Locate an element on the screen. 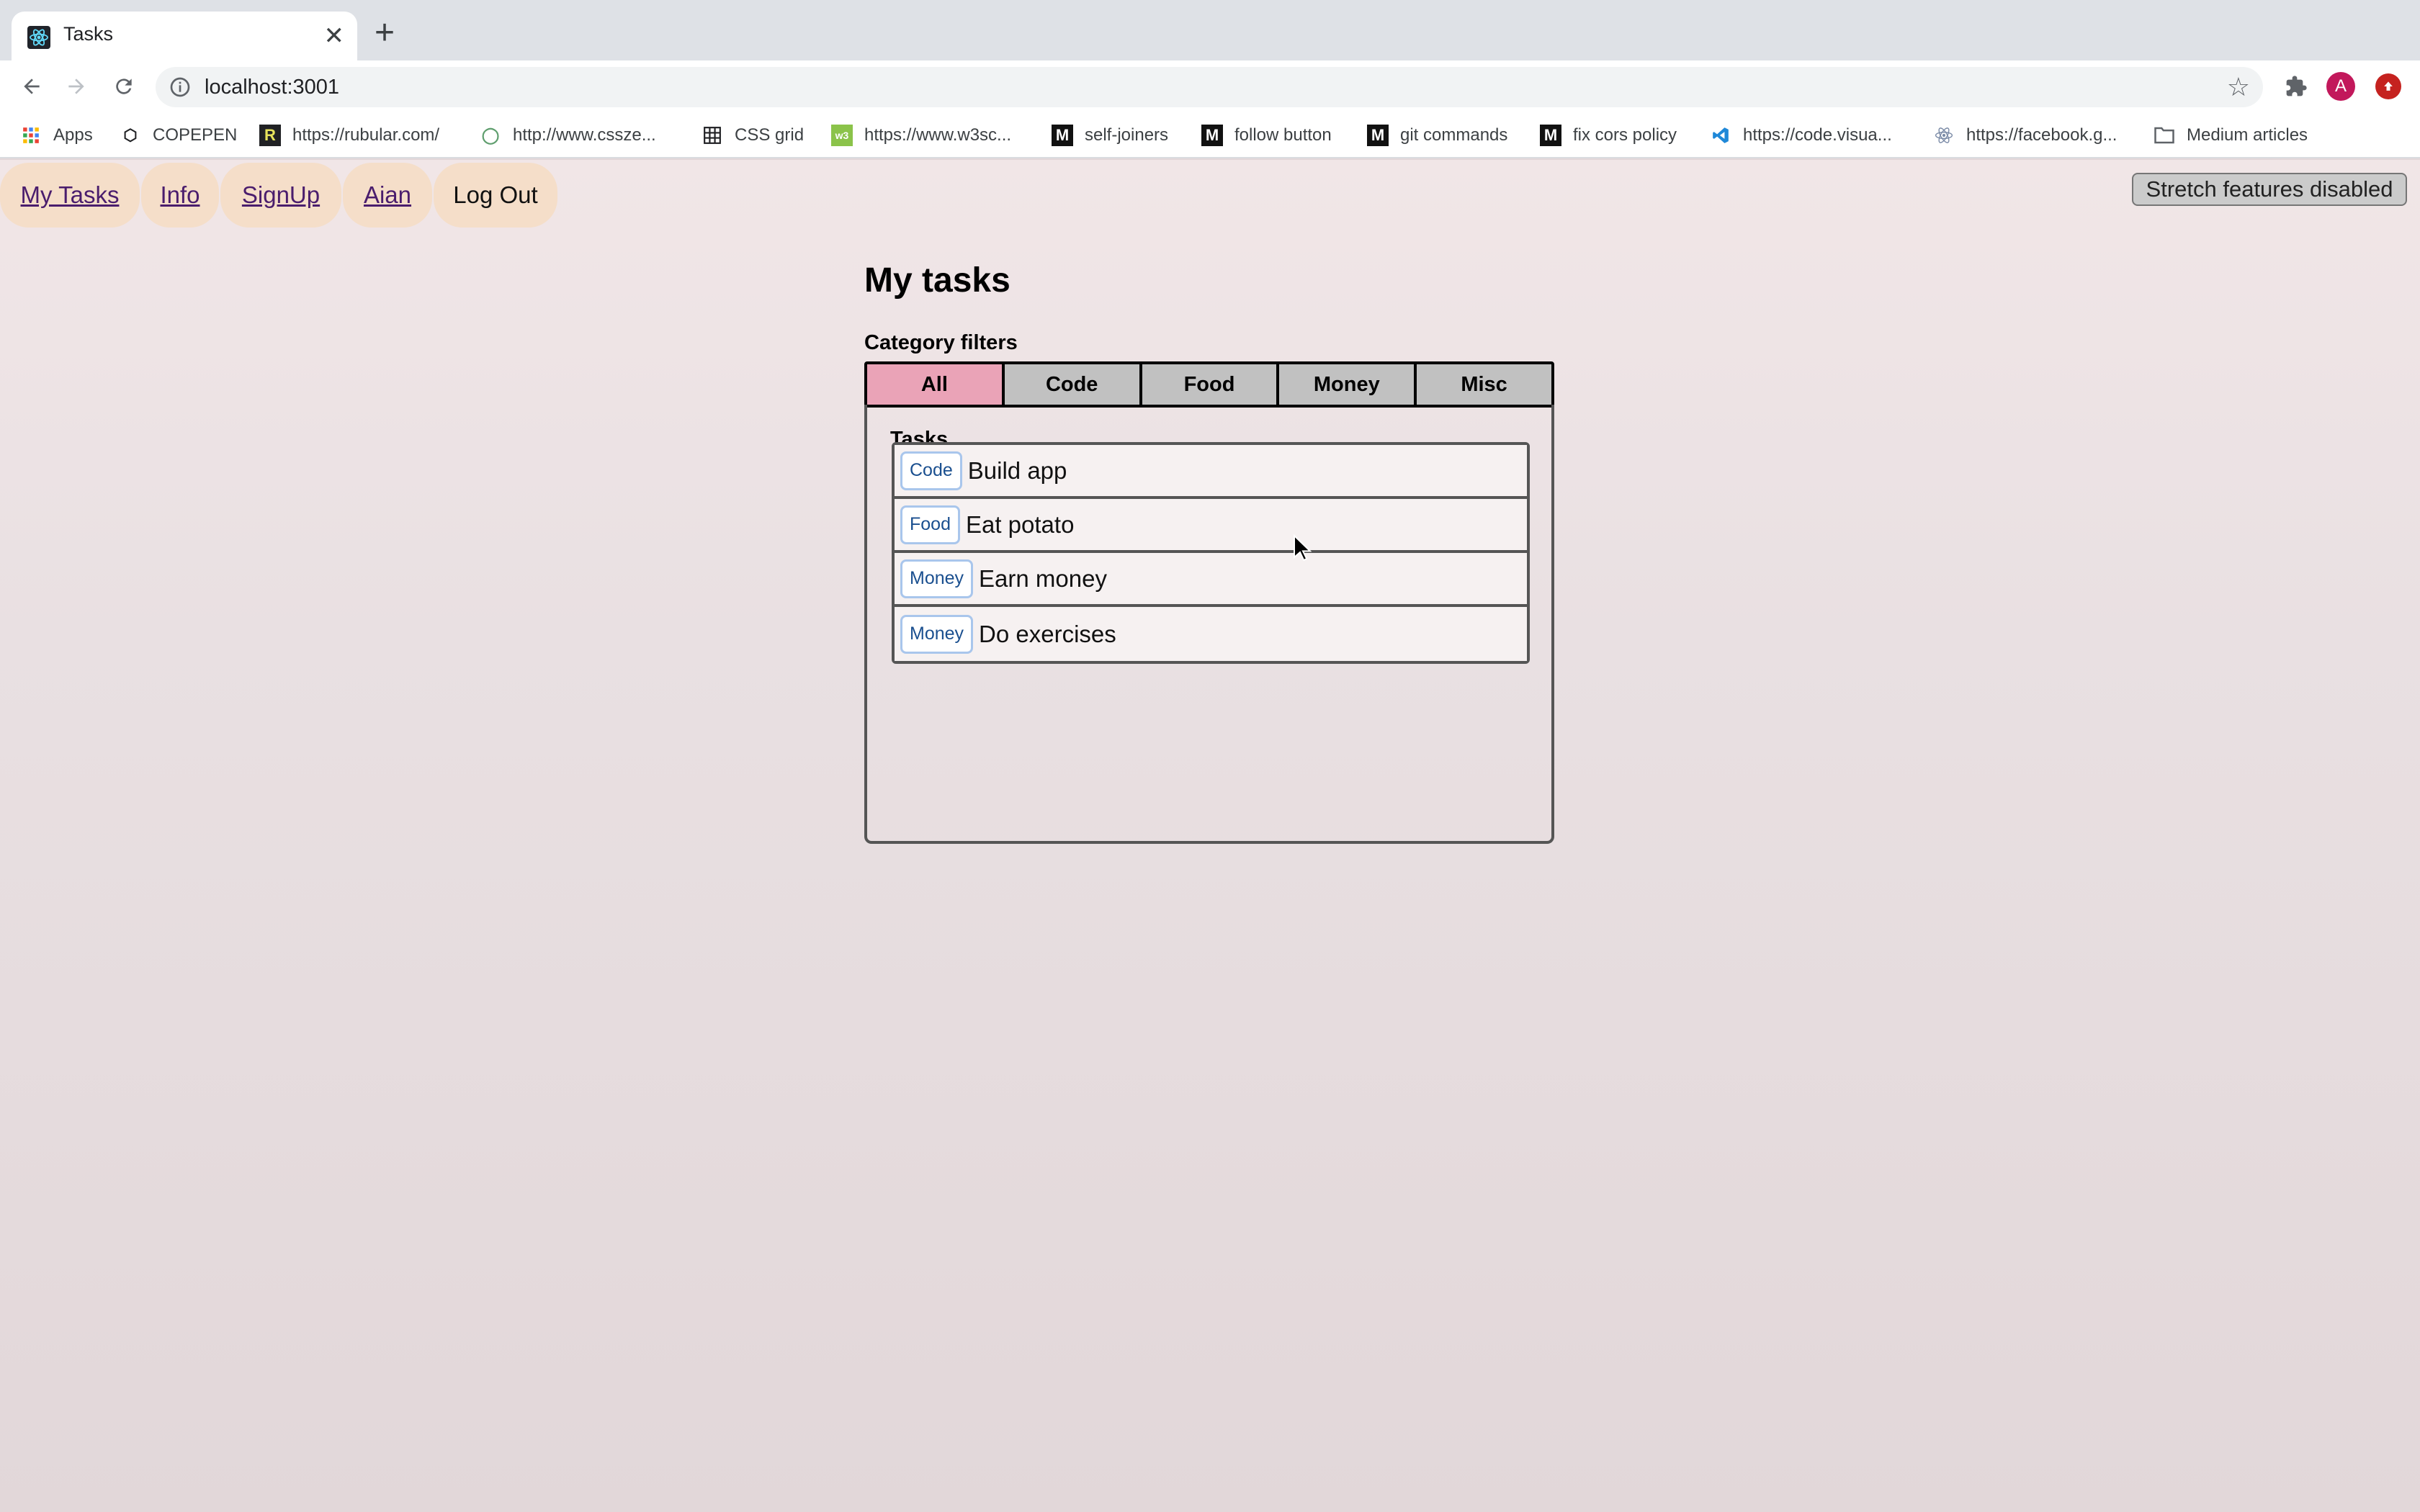  filter-misc-button: Misc is located at coordinates (1484, 384).